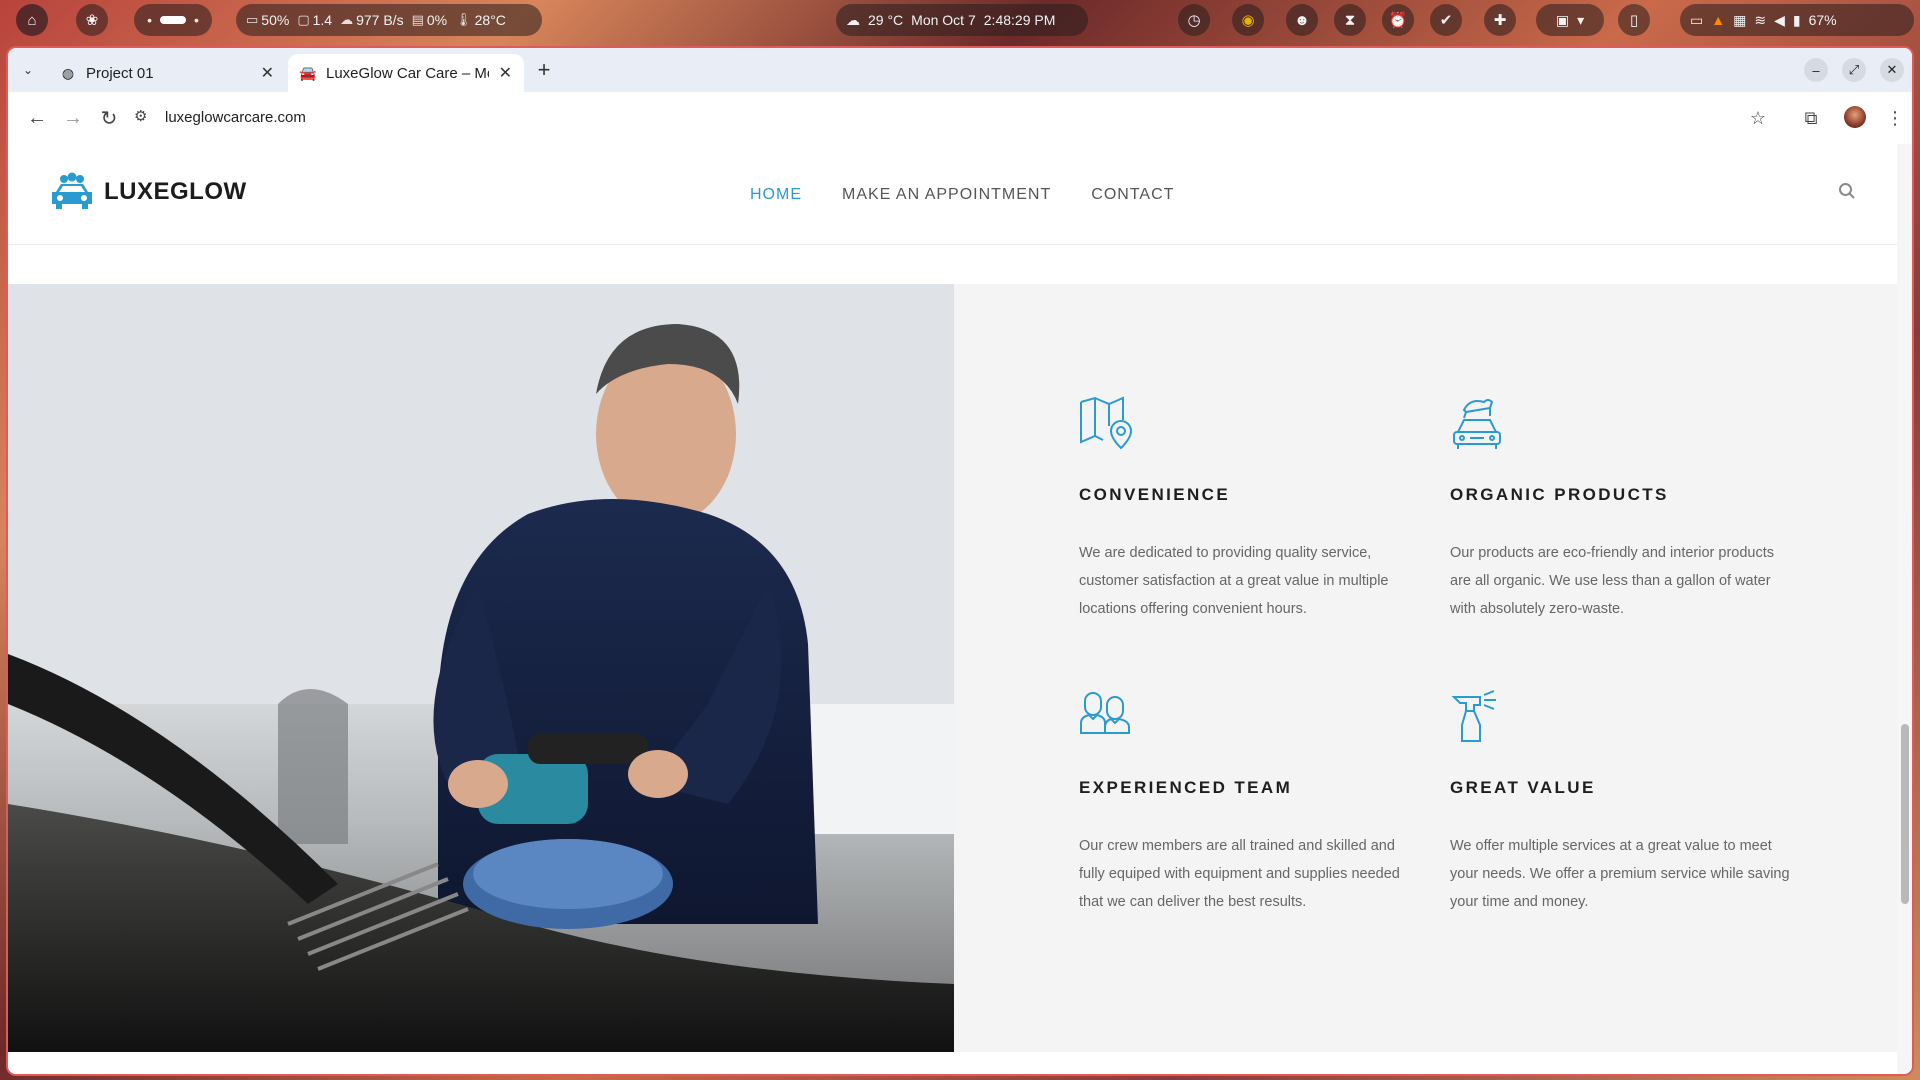 Image resolution: width=1920 pixels, height=1080 pixels. Describe the element at coordinates (463, 19) in the screenshot. I see `thermometer-icon: 🌡` at that location.